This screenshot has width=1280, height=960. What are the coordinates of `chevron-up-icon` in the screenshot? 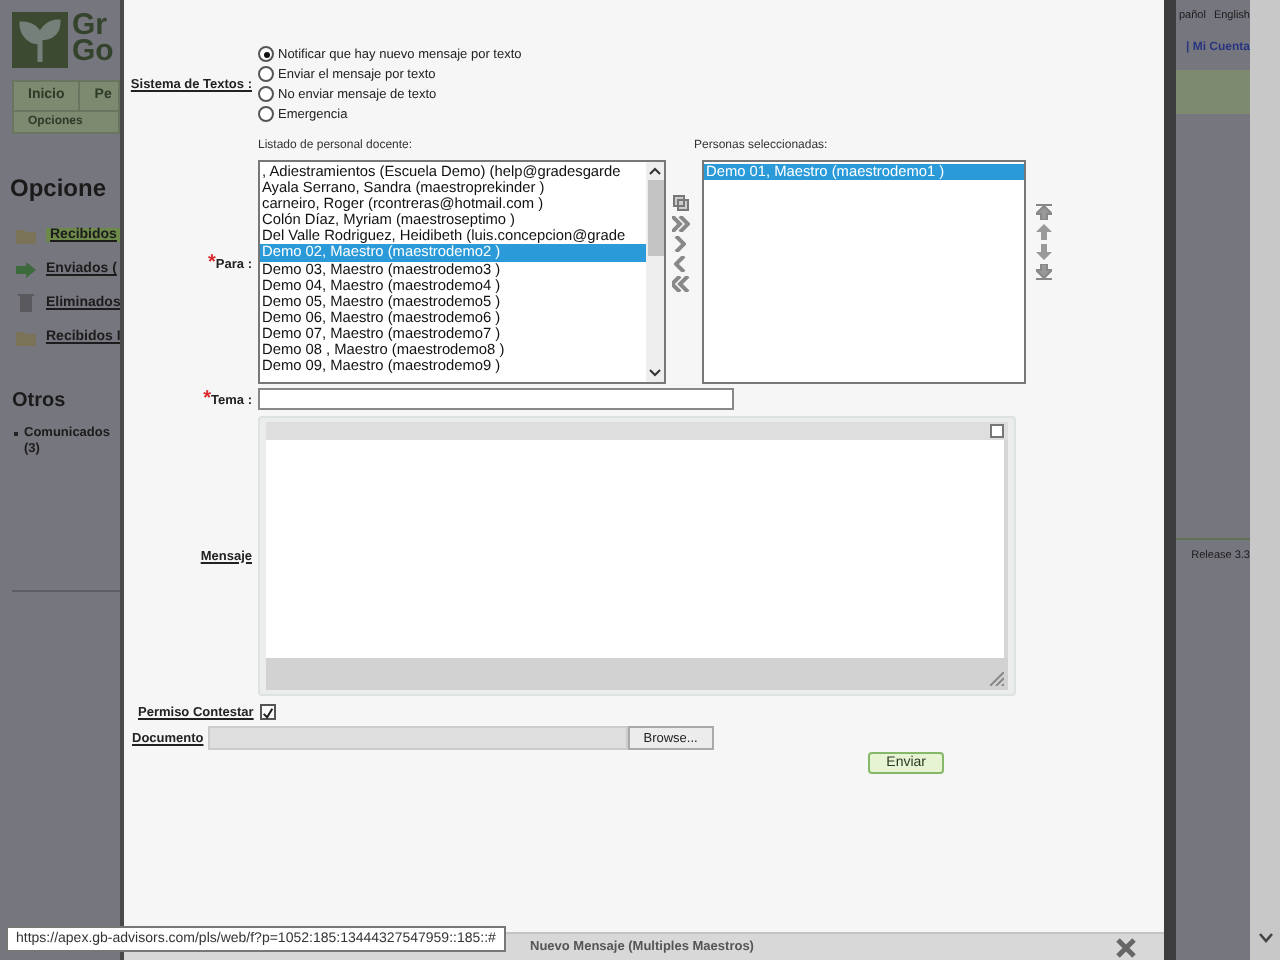 It's located at (655, 171).